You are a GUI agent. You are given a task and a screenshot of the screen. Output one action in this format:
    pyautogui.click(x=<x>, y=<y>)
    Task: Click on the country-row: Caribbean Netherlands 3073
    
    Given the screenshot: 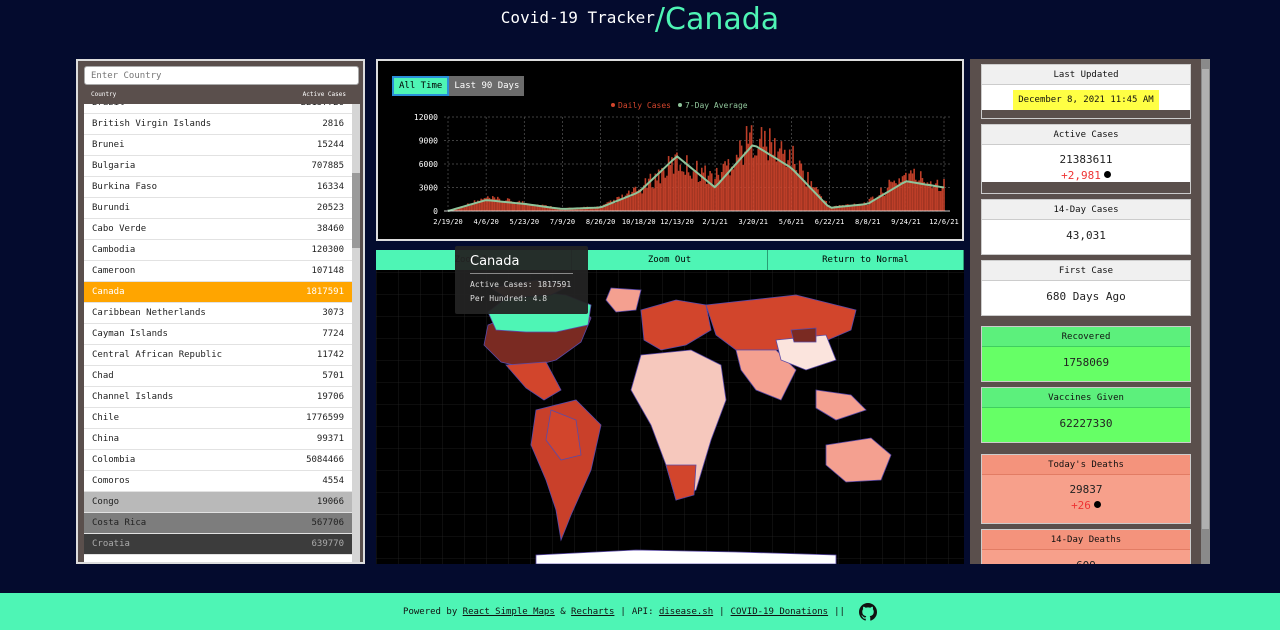 What is the action you would take?
    pyautogui.click(x=218, y=313)
    